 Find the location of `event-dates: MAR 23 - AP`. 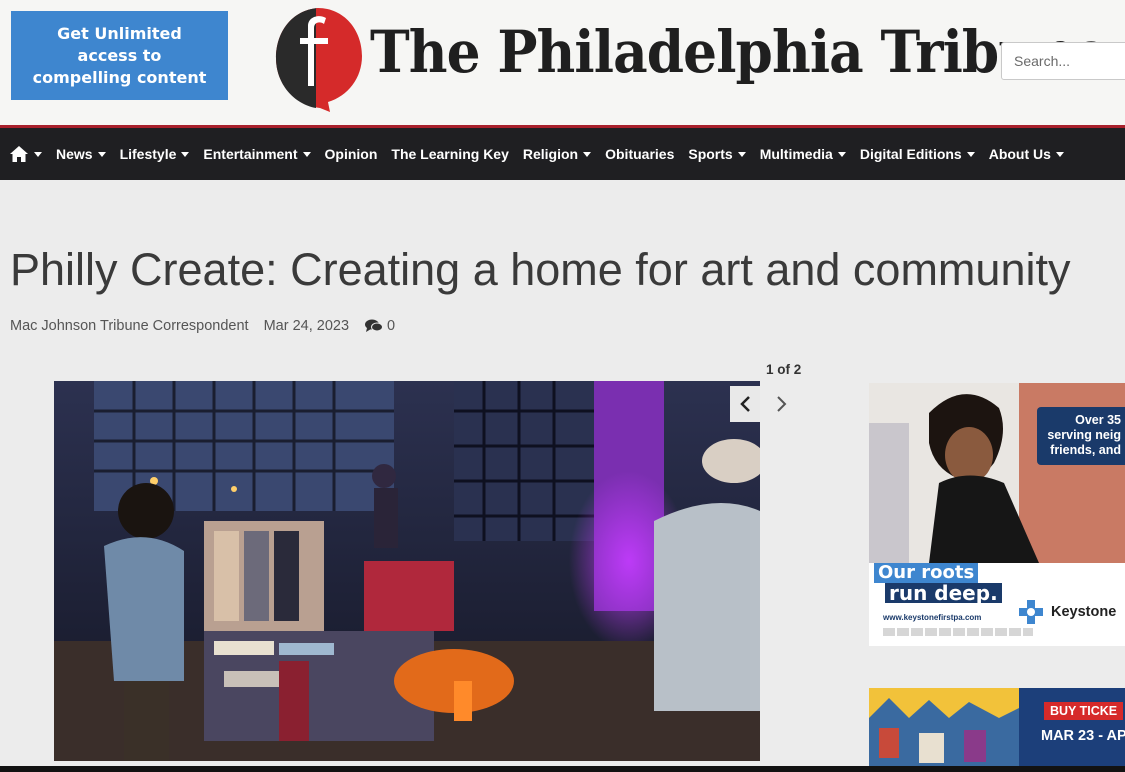

event-dates: MAR 23 - AP is located at coordinates (1083, 736).